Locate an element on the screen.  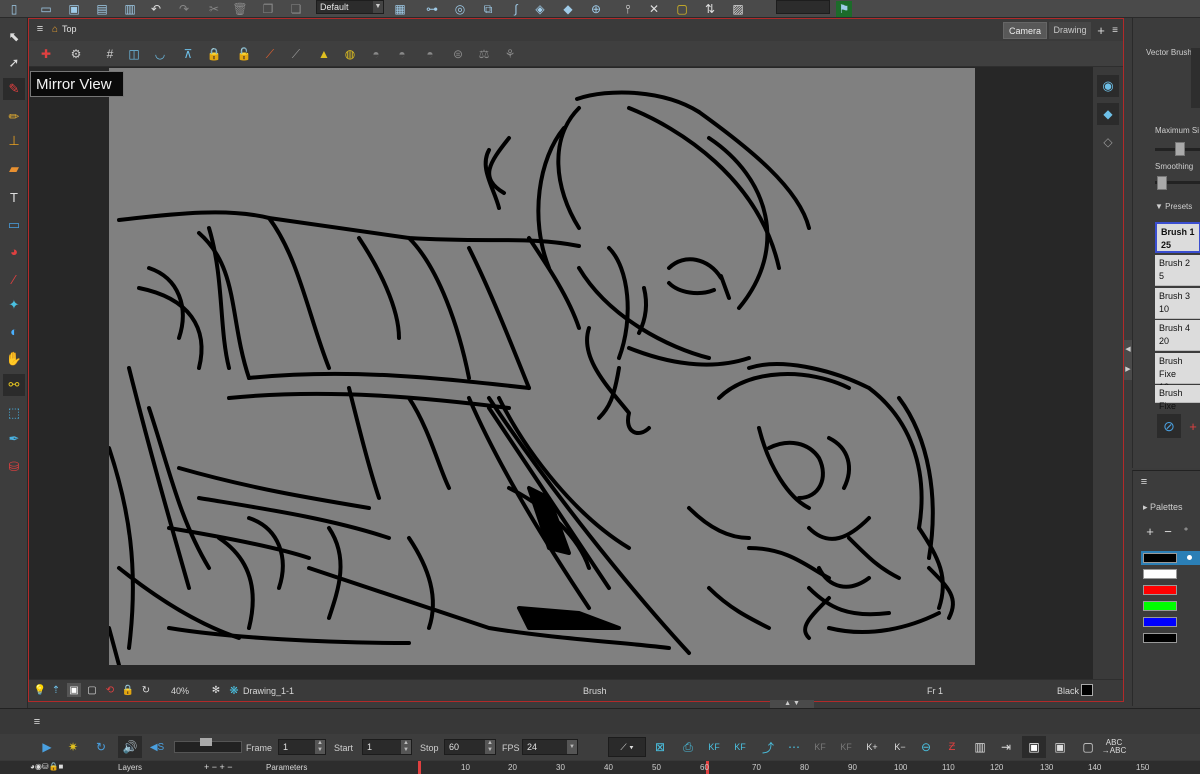
lock-view-icon: 🔒 is located at coordinates (128, 690).